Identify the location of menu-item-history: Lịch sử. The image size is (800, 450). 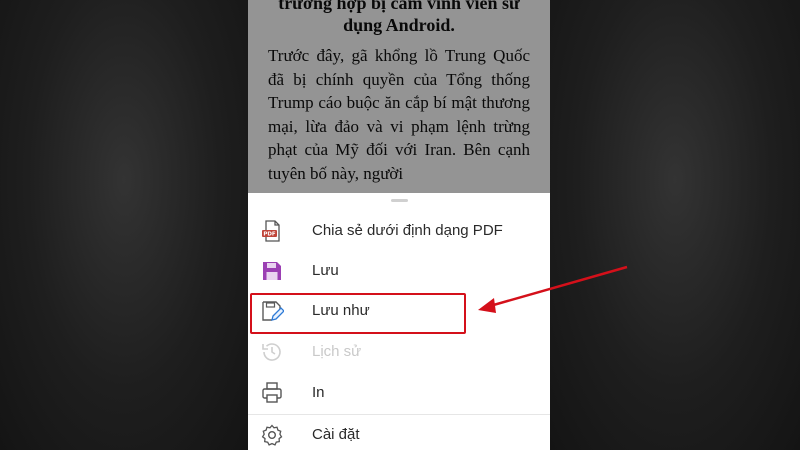
(399, 352).